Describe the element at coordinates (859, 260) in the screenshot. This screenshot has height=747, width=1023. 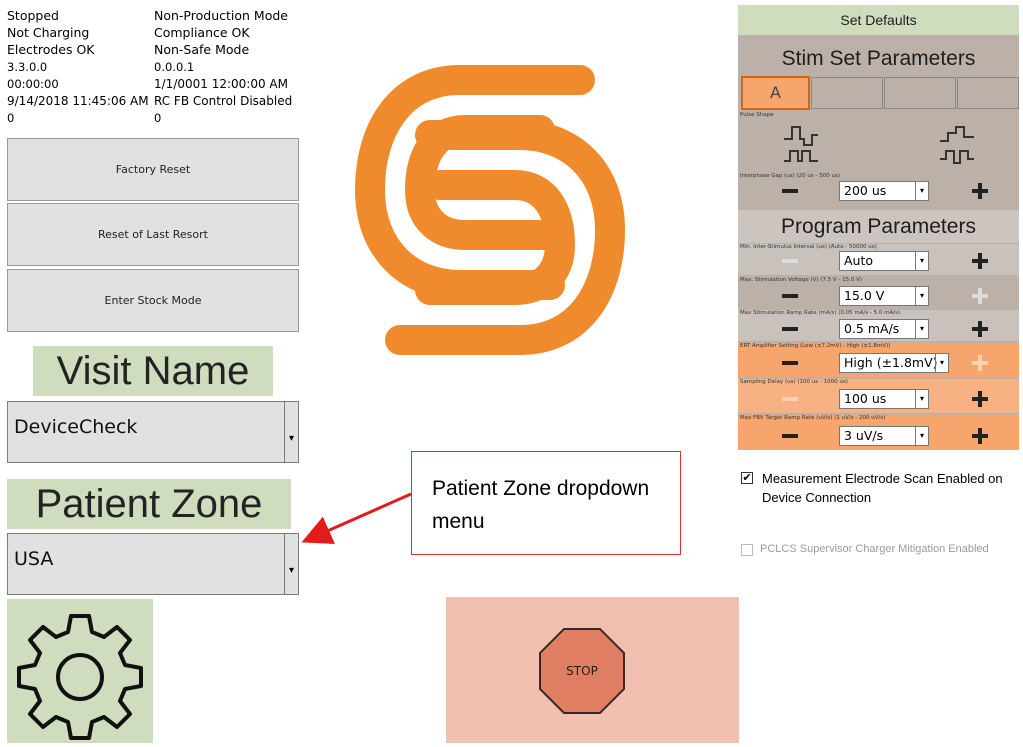
I see `param-value: Auto` at that location.